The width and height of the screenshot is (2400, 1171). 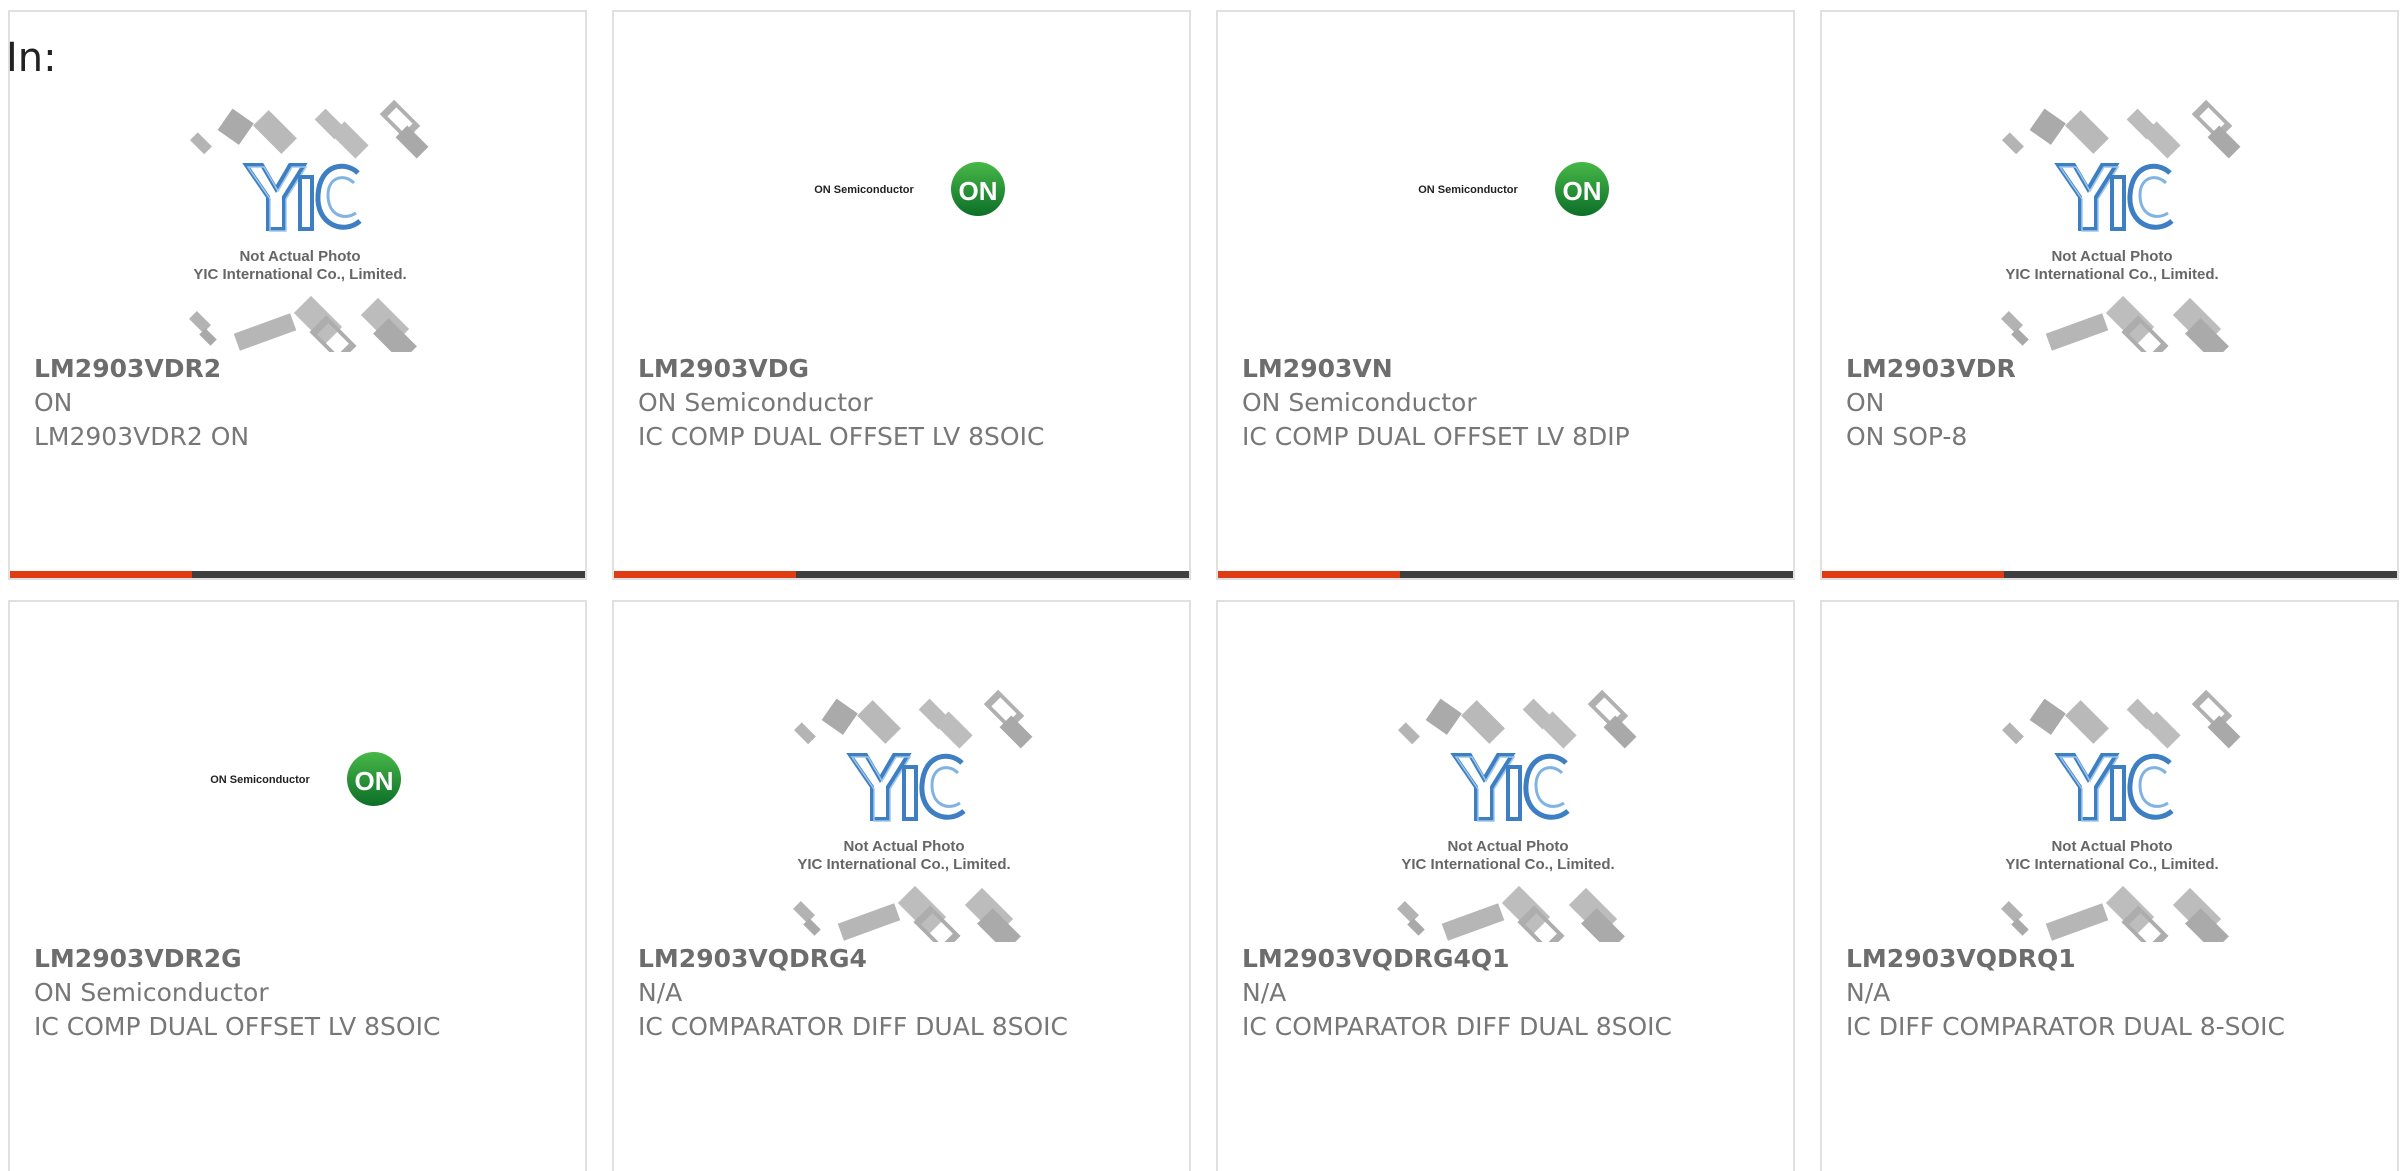 What do you see at coordinates (901, 369) in the screenshot?
I see `part-number: LM2903VDG` at bounding box center [901, 369].